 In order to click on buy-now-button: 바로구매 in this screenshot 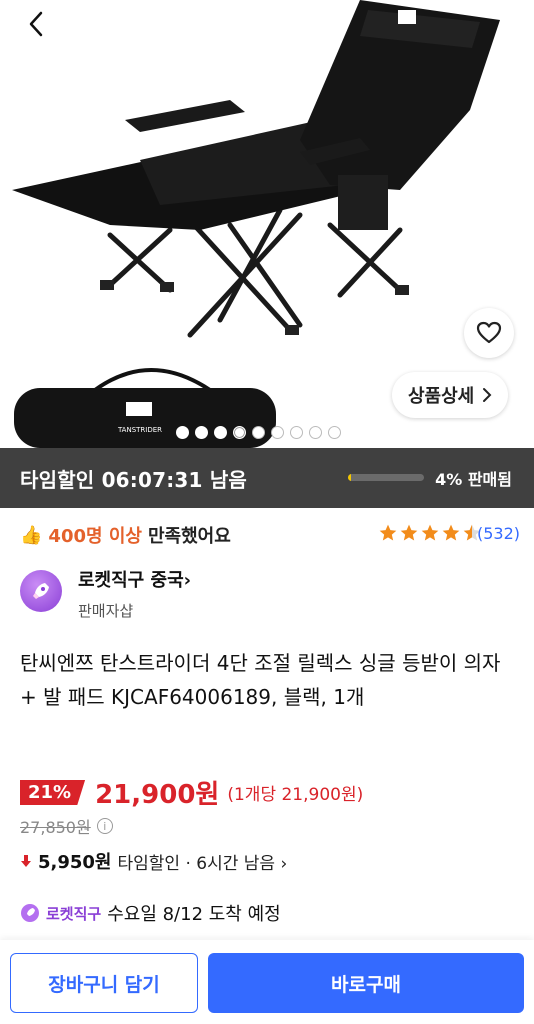, I will do `click(366, 983)`.